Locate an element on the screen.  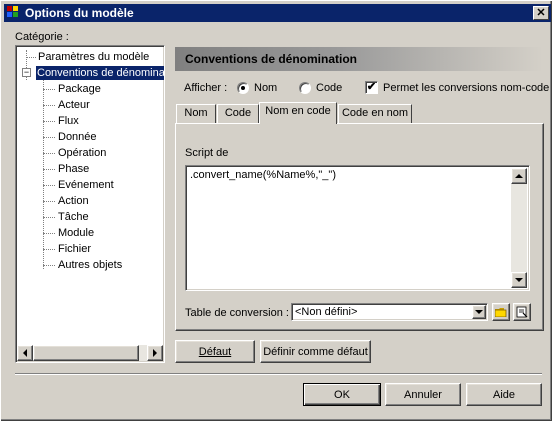
display-label: Afficher : is located at coordinates (206, 88).